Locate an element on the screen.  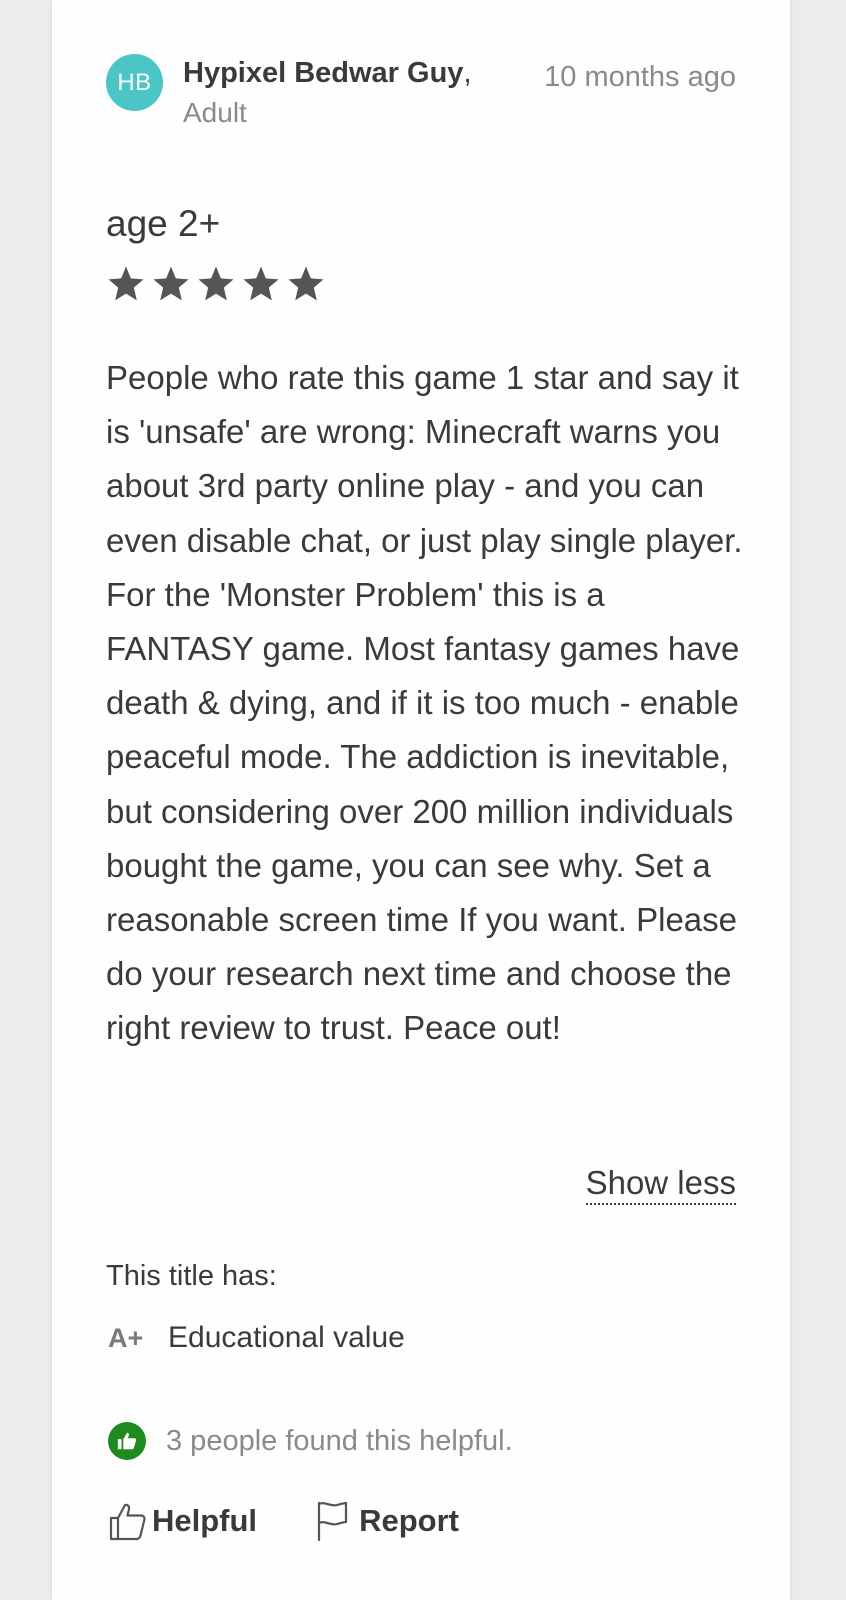
author-line: Hypixel Bedwar Guy, is located at coordinates (327, 73).